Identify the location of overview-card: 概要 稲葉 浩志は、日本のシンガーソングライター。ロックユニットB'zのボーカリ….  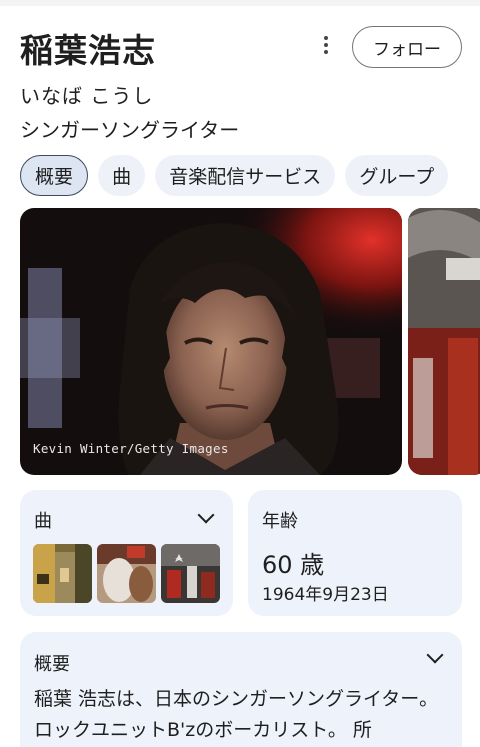
(241, 689).